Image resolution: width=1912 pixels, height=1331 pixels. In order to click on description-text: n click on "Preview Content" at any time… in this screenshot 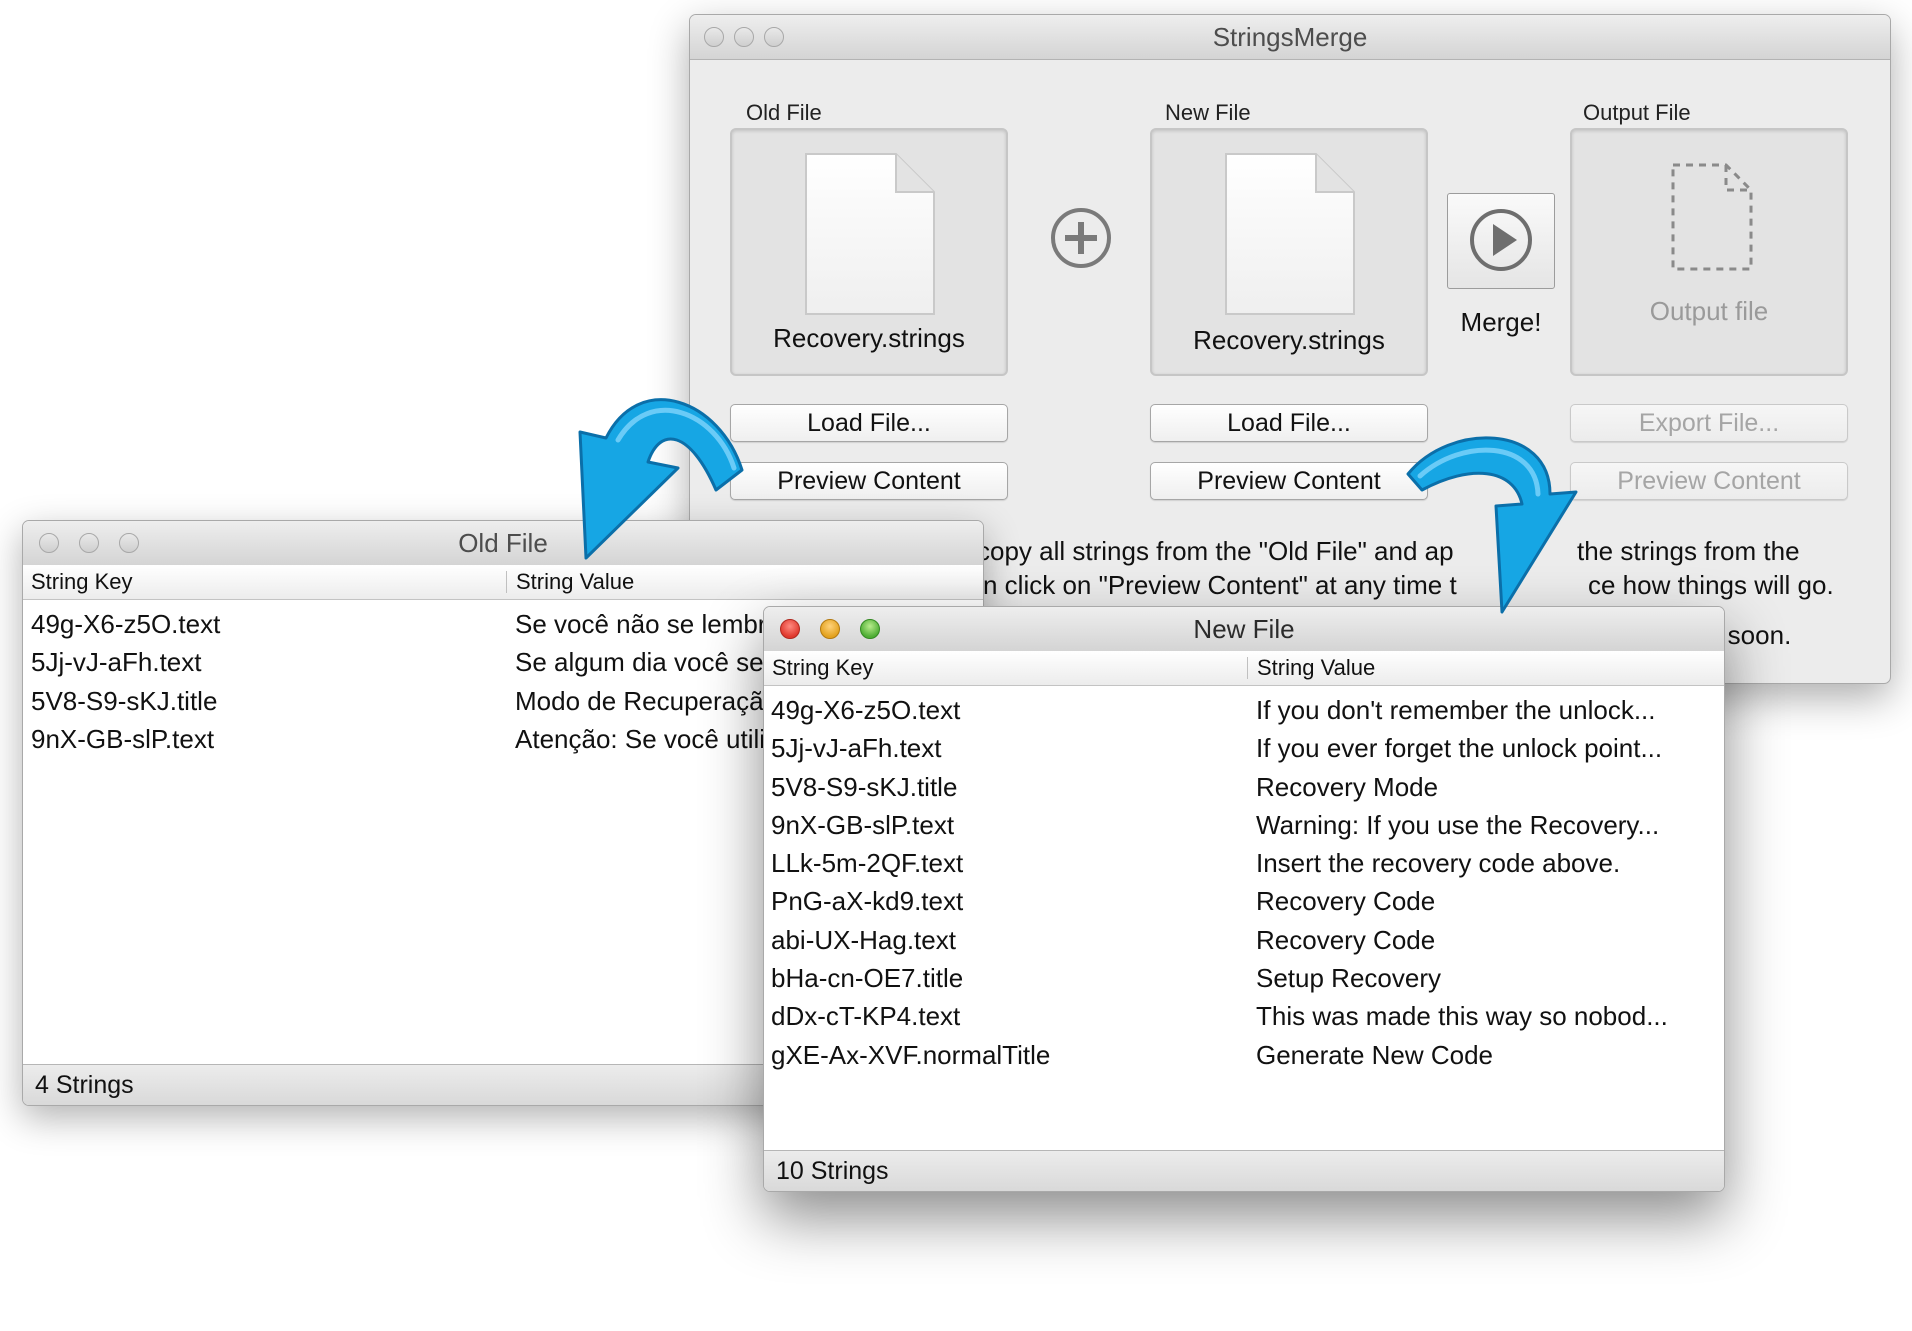, I will do `click(1220, 585)`.